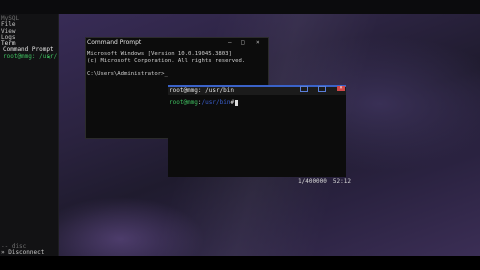  What do you see at coordinates (8, 24) in the screenshot?
I see `sidebar-item-file: File` at bounding box center [8, 24].